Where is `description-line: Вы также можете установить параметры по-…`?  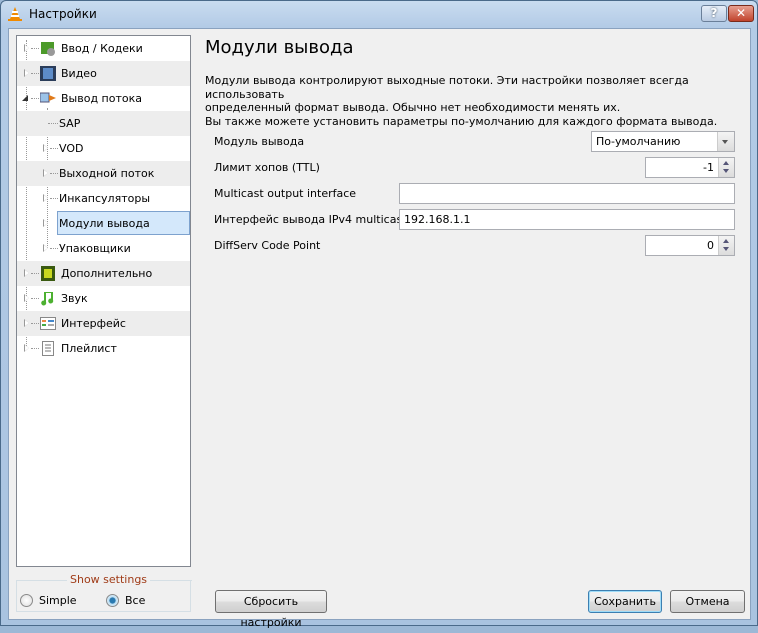
description-line: Вы также можете установить параметры по-… is located at coordinates (461, 121).